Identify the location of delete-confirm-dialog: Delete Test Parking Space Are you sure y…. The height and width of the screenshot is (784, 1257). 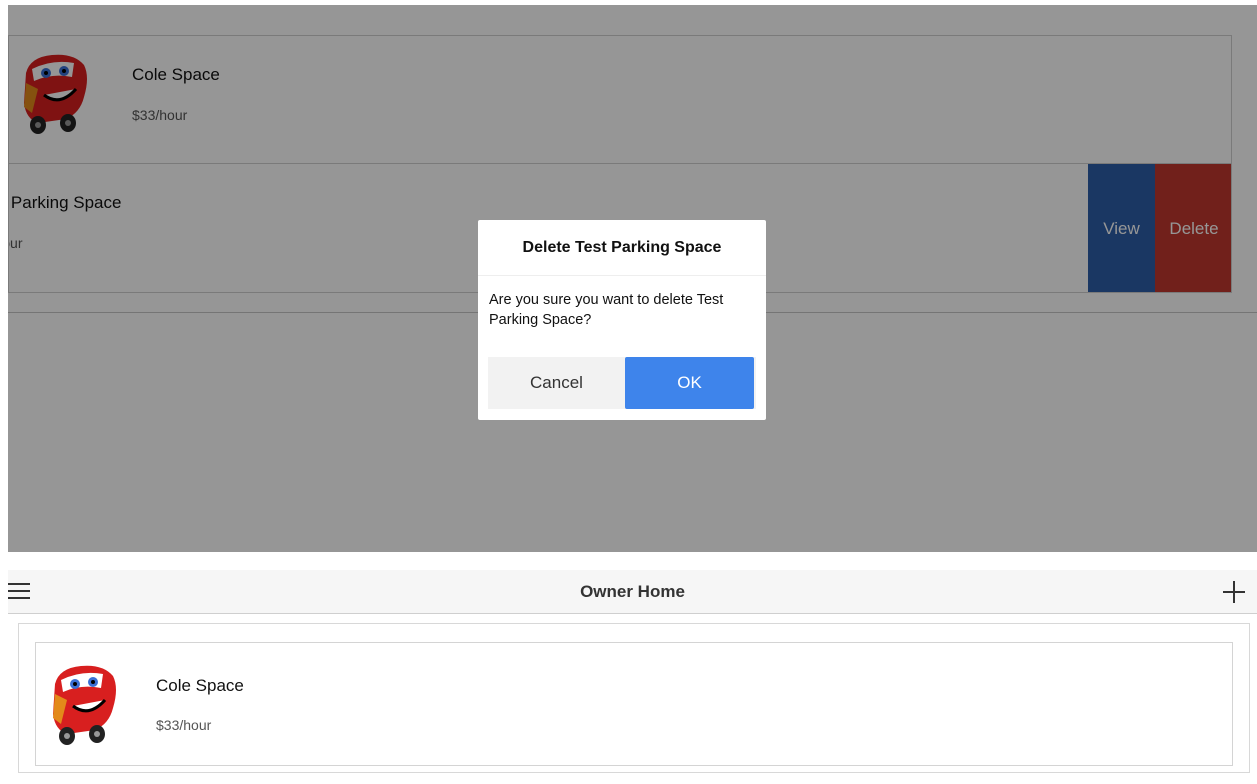
(622, 320).